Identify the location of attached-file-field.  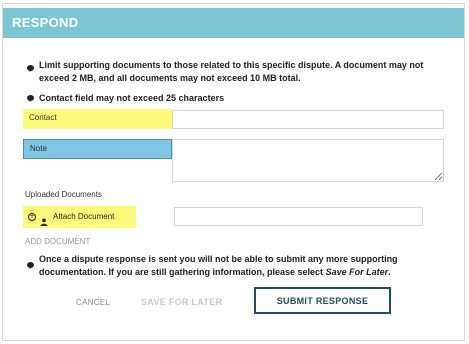
(298, 216).